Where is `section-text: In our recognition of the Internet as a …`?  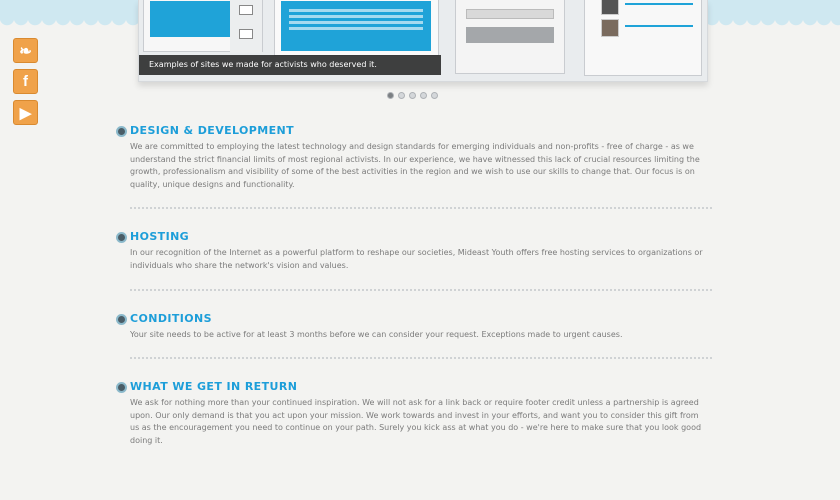 section-text: In our recognition of the Internet as a … is located at coordinates (416, 259).